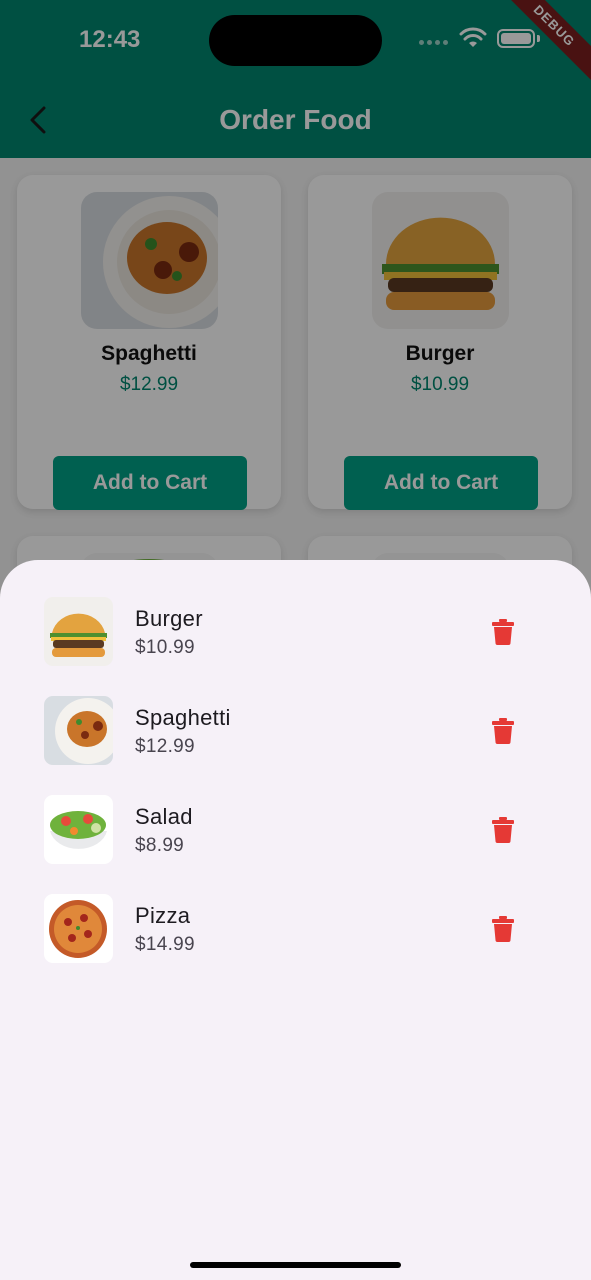 The height and width of the screenshot is (1280, 591). I want to click on cart-item-price: $14.99, so click(165, 944).